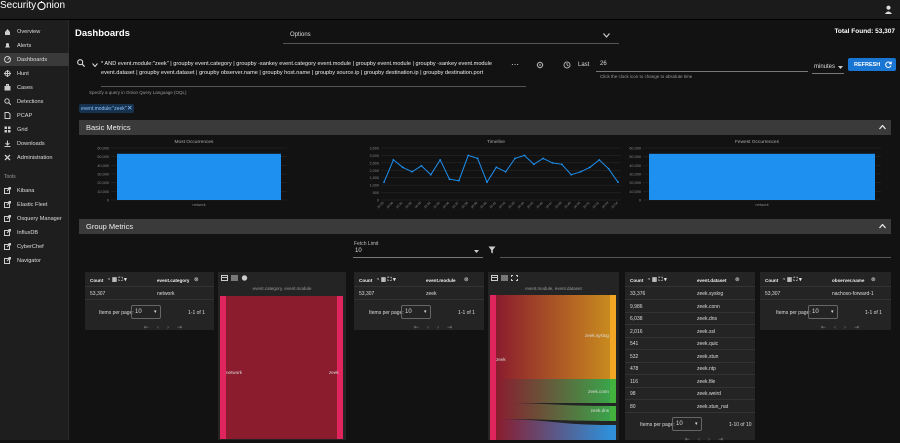 This screenshot has width=900, height=443. Describe the element at coordinates (825, 294) in the screenshot. I see `table-row: 53,307 nachoso-forward-1` at that location.